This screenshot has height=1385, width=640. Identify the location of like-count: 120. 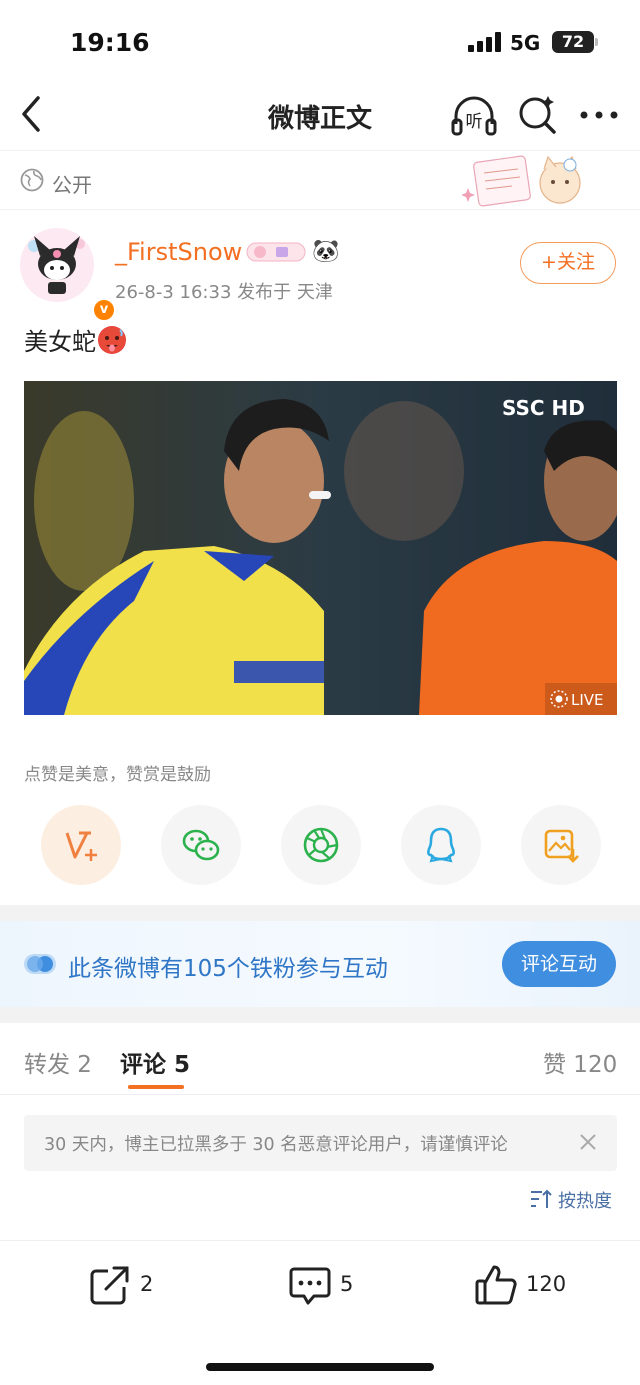
(546, 1284).